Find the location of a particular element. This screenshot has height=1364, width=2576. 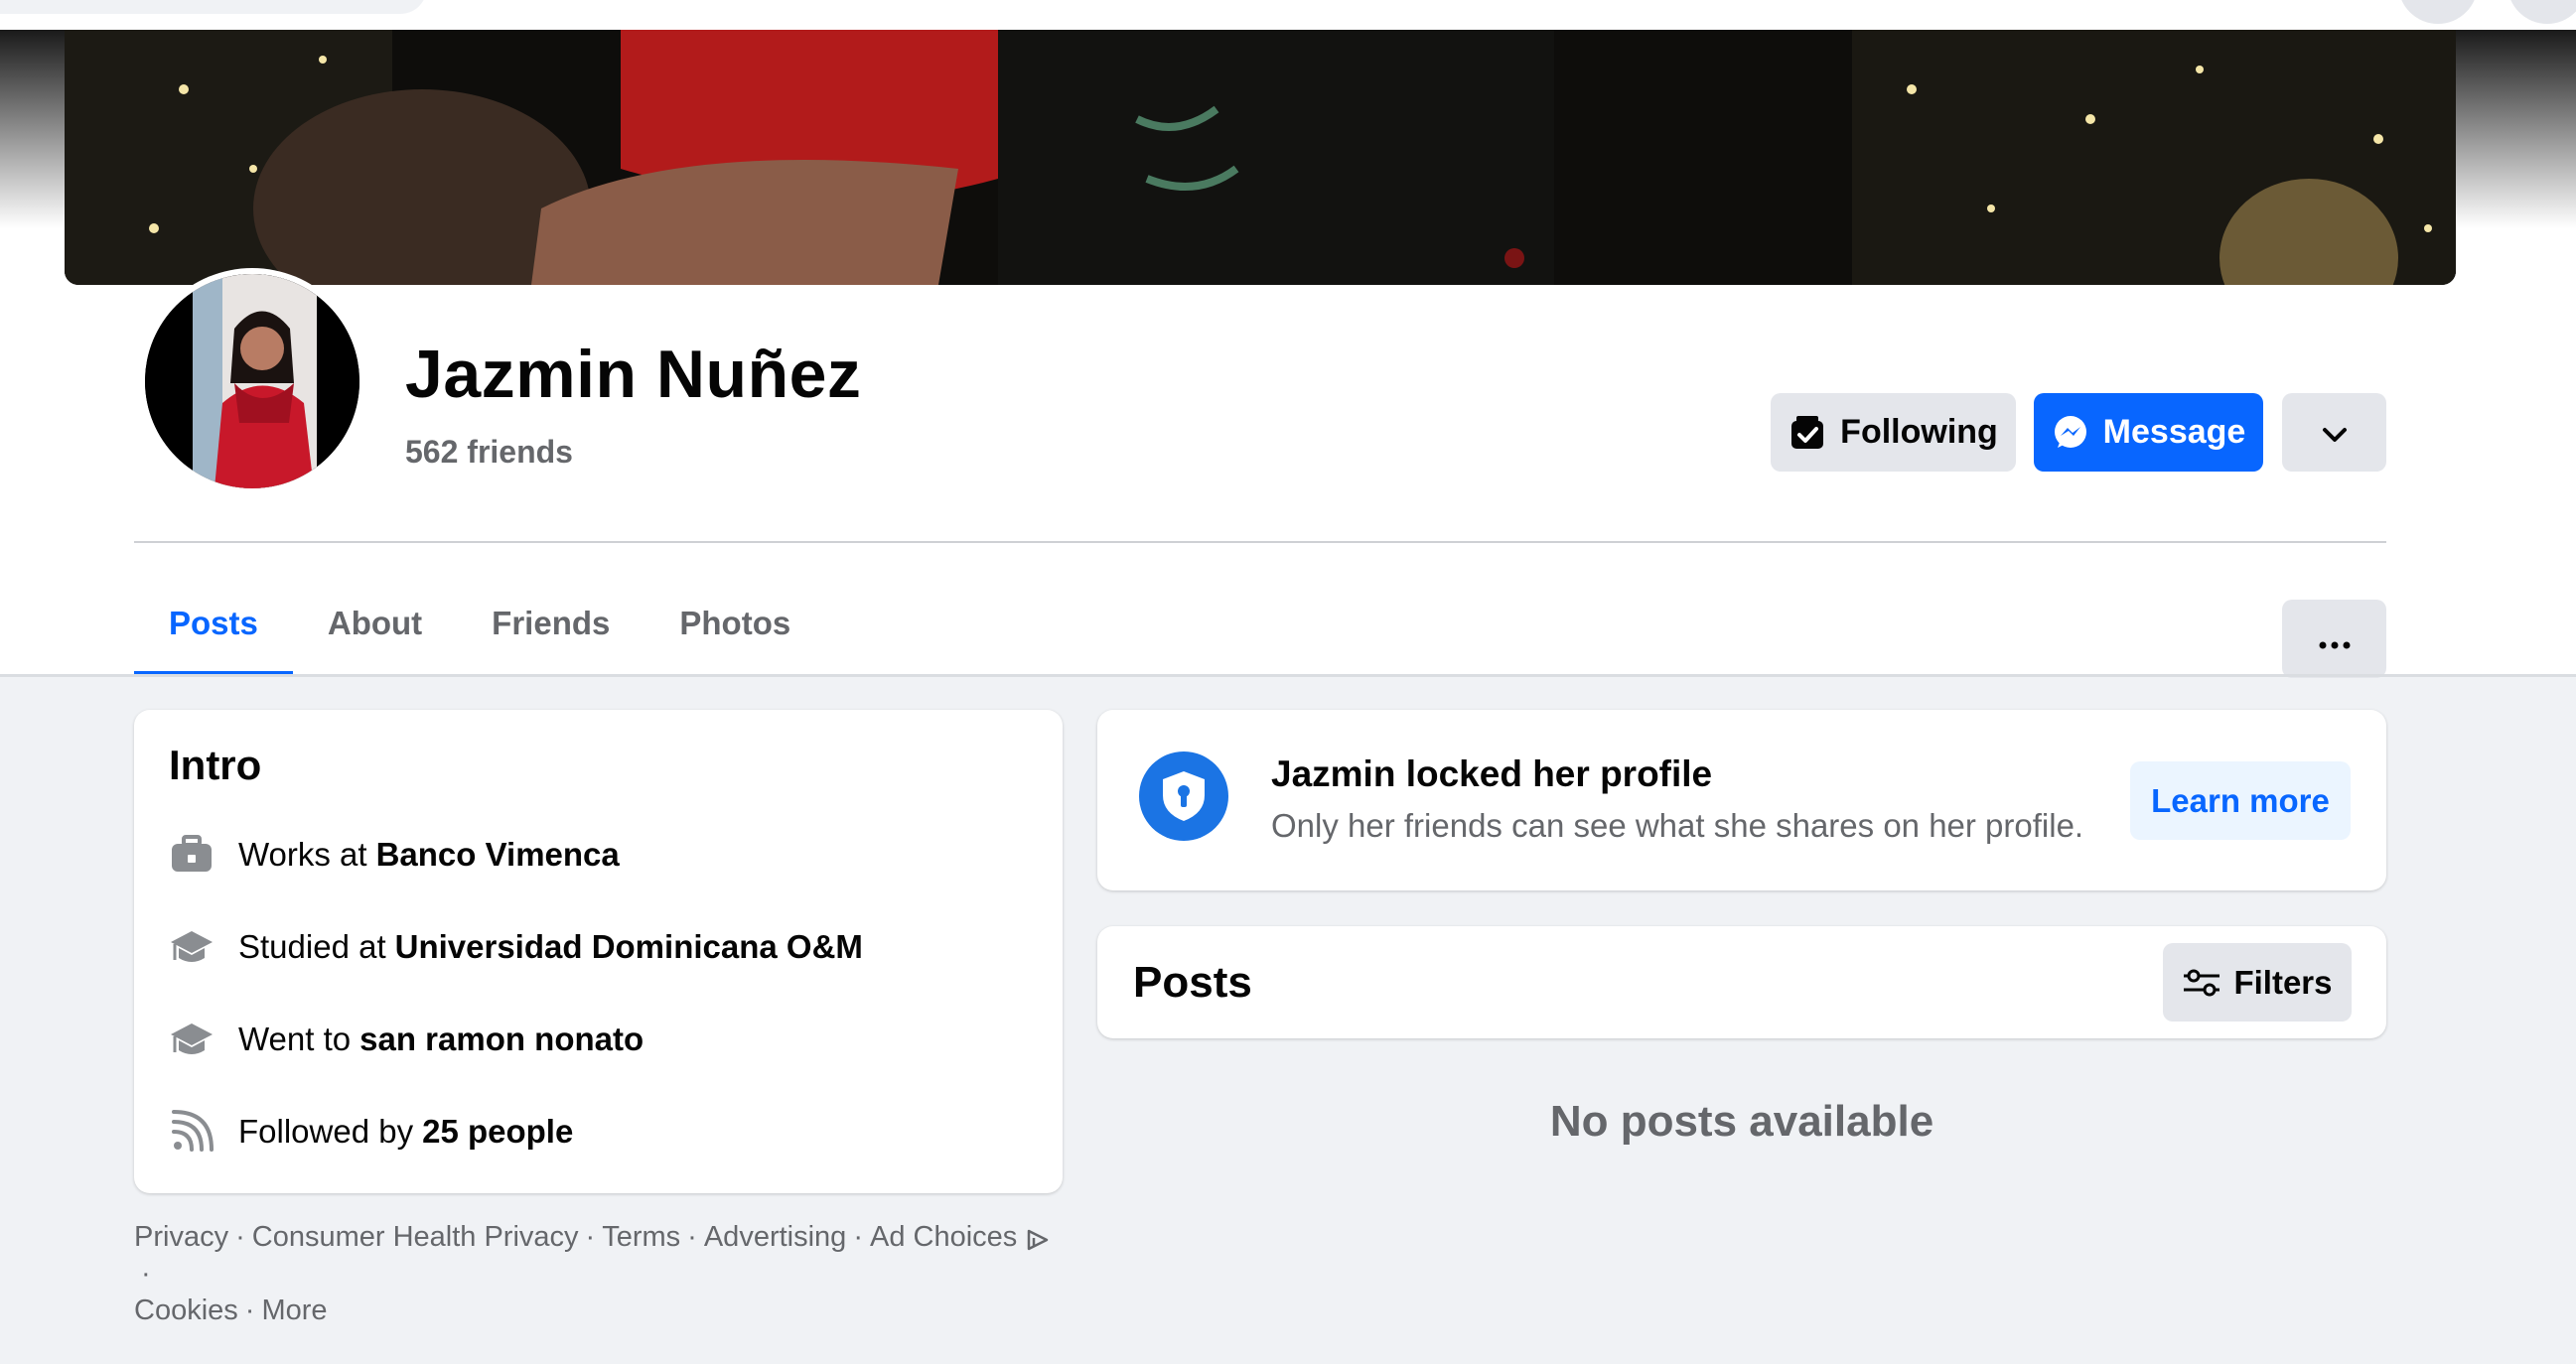

profile-avatar is located at coordinates (252, 381).